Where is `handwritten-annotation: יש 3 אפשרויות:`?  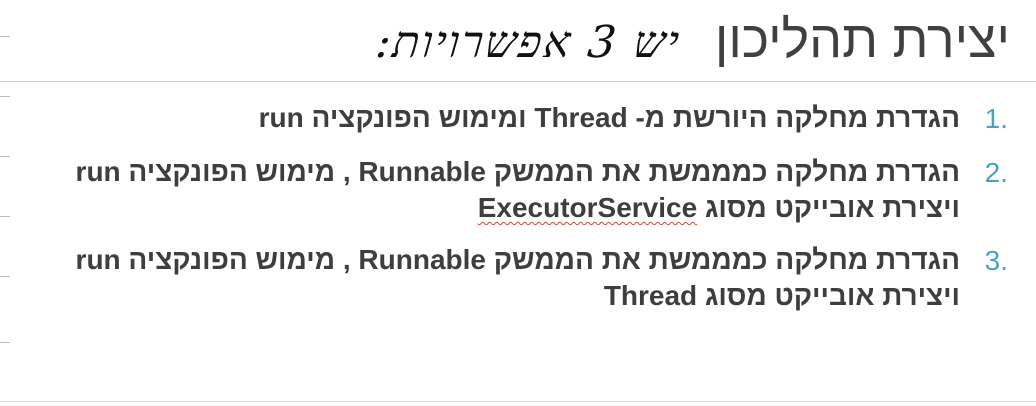 handwritten-annotation: יש 3 אפשרויות: is located at coordinates (528, 42).